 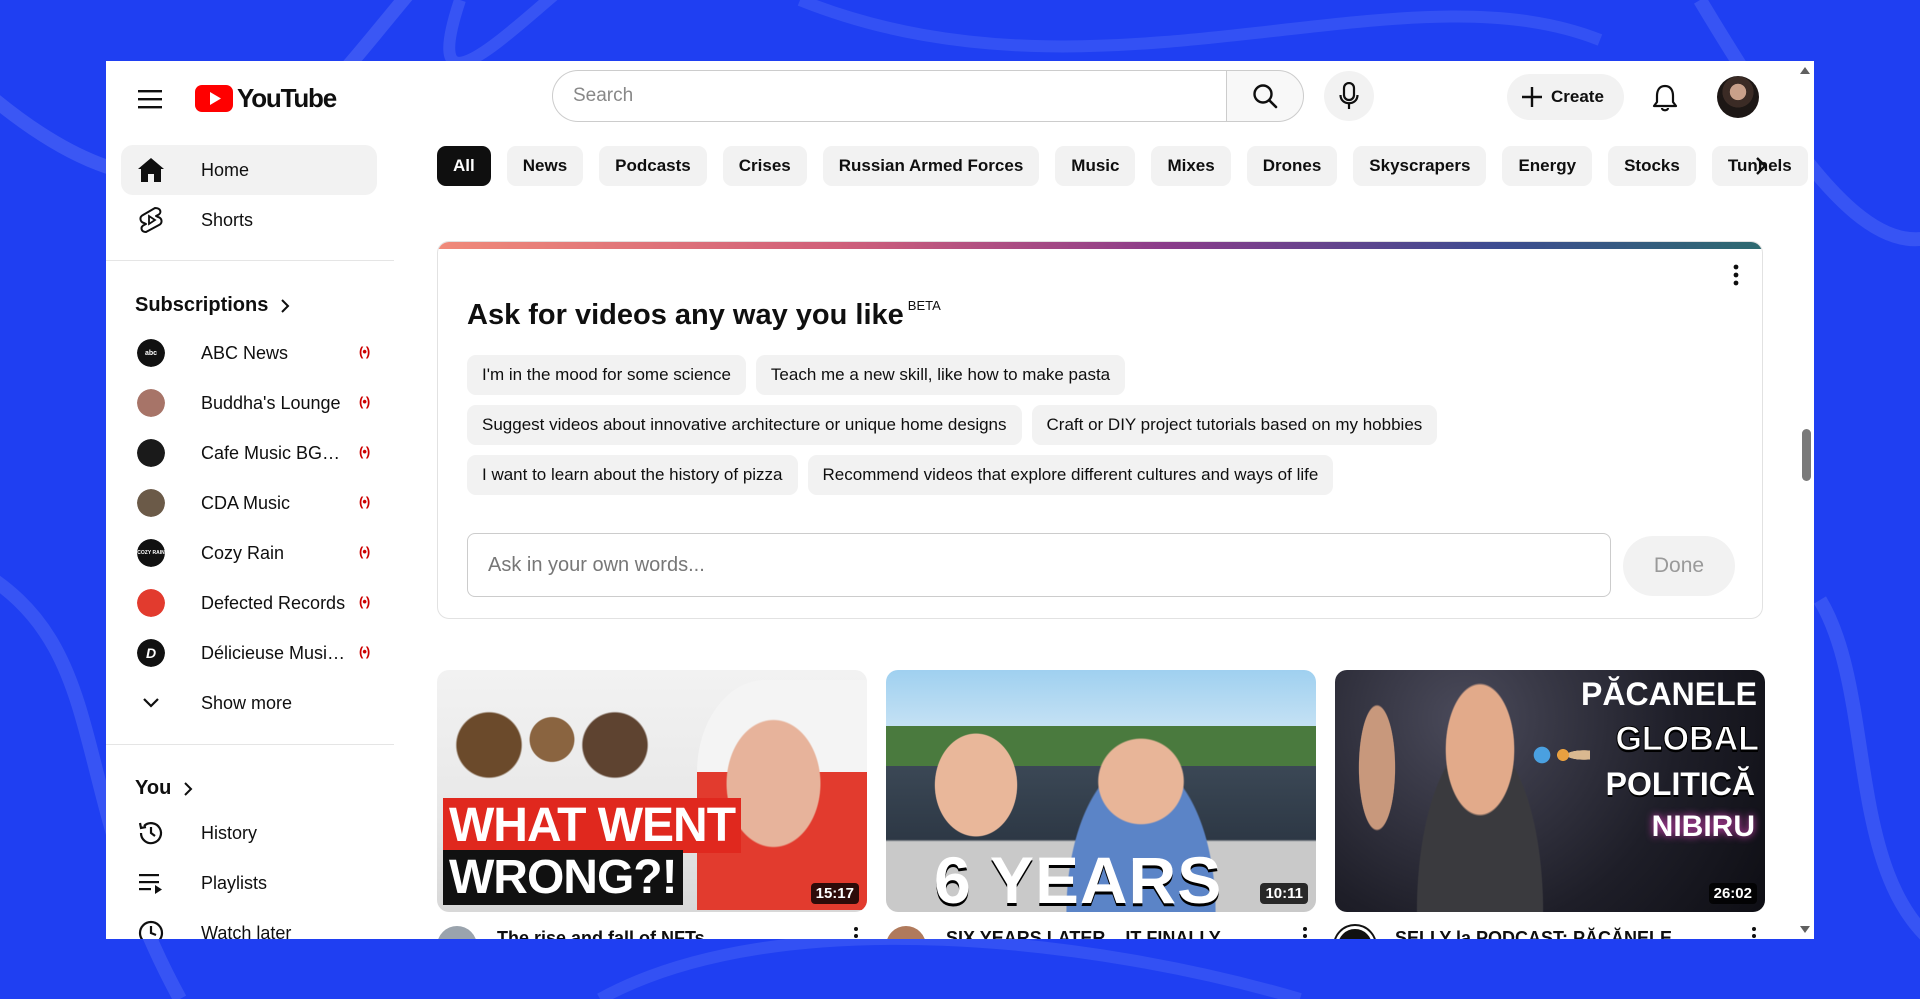 I want to click on chip-news: News, so click(x=545, y=166).